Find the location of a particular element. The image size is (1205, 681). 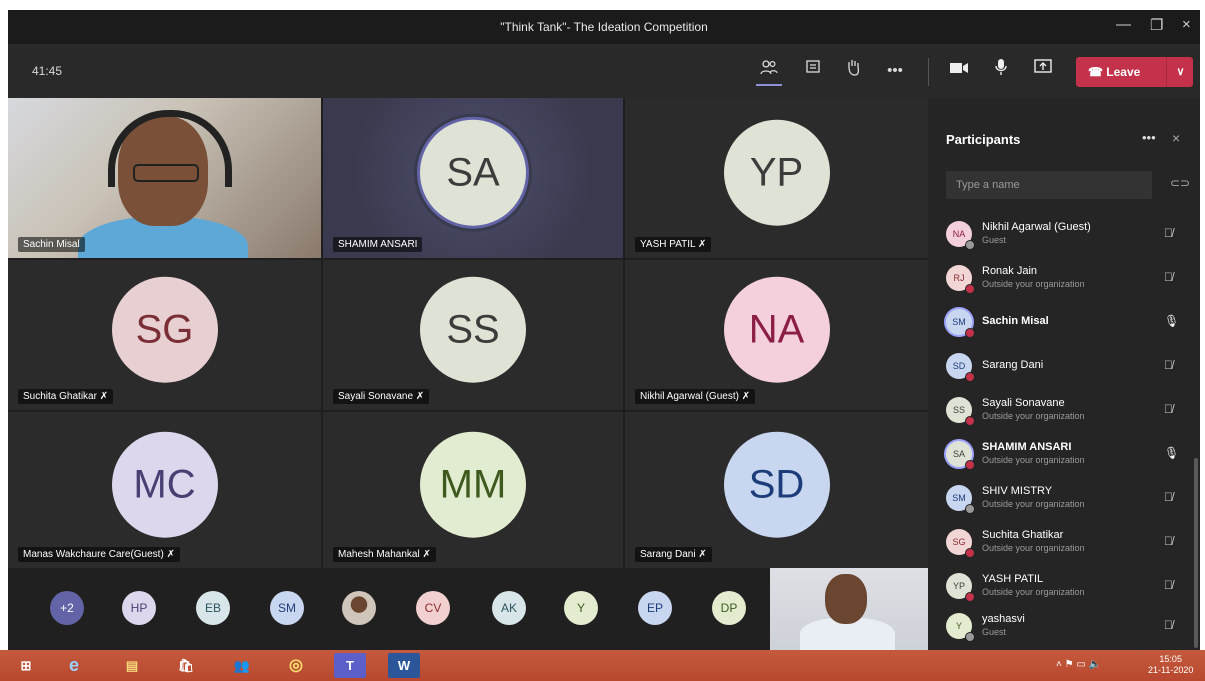

panel-close-icon: × is located at coordinates (1176, 138).